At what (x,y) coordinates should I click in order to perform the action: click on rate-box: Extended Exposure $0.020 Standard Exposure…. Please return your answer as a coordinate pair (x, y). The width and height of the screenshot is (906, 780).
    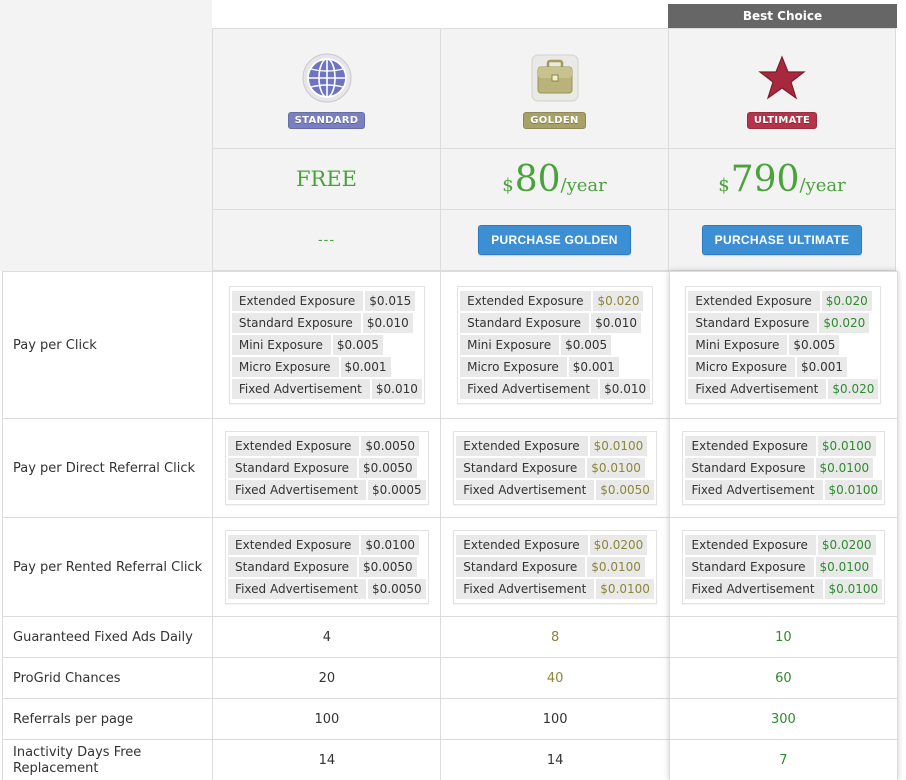
    Looking at the image, I should click on (783, 345).